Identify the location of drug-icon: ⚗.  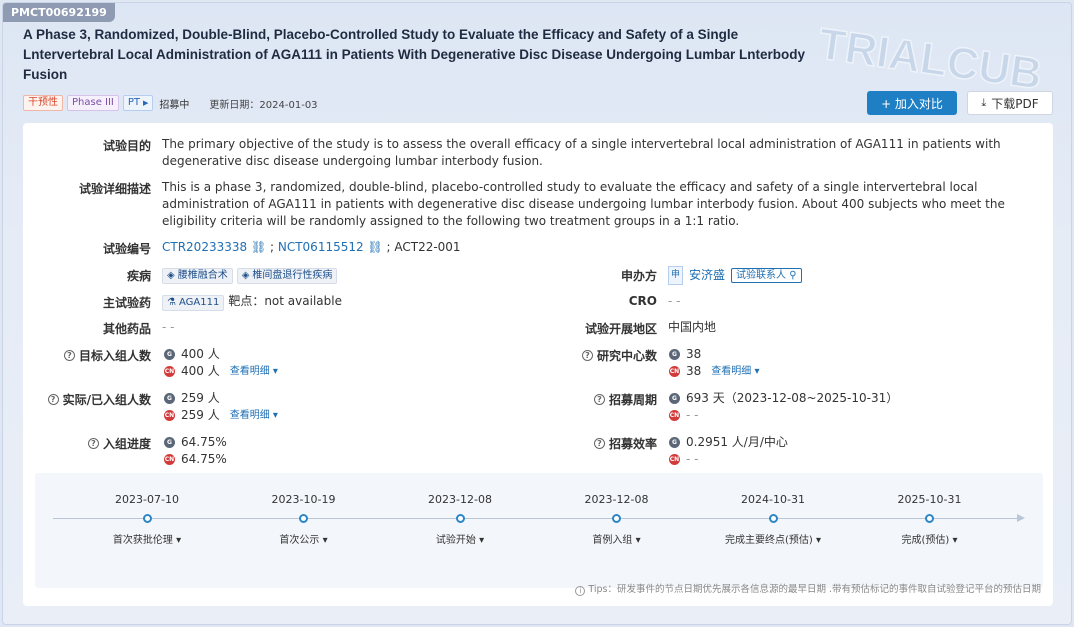
(171, 302).